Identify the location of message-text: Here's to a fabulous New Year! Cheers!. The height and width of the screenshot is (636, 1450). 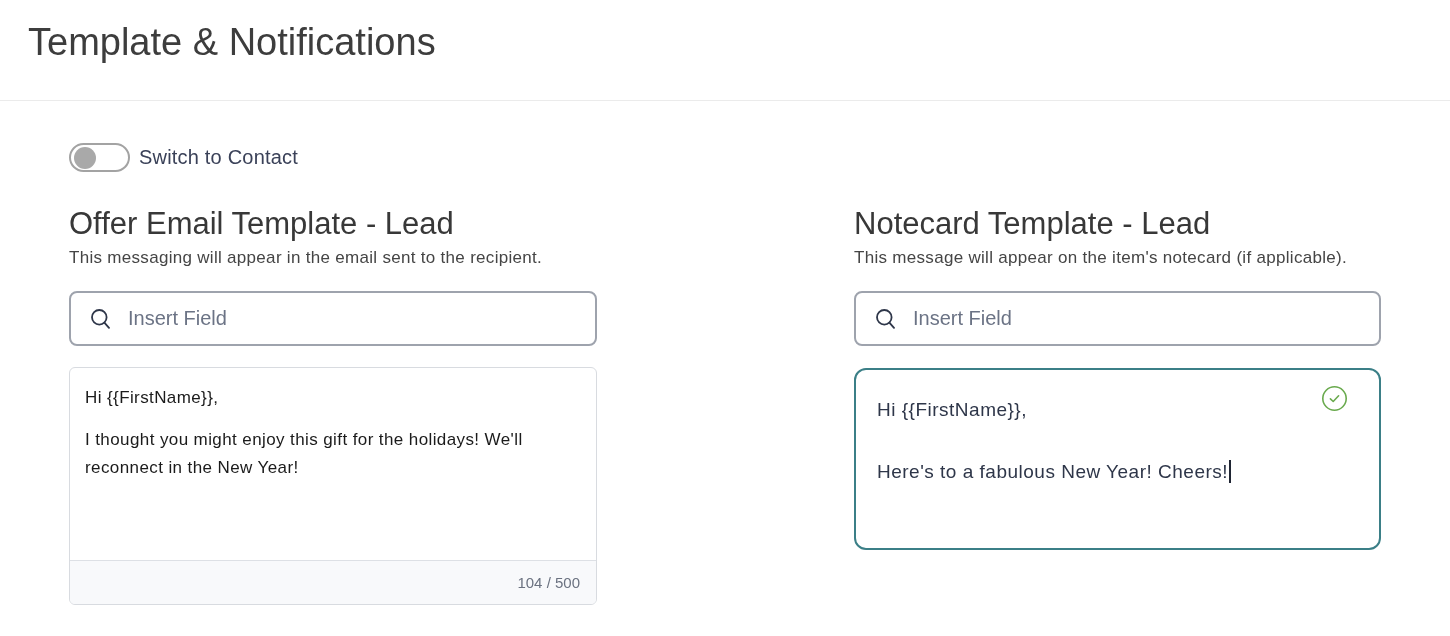
(1053, 472).